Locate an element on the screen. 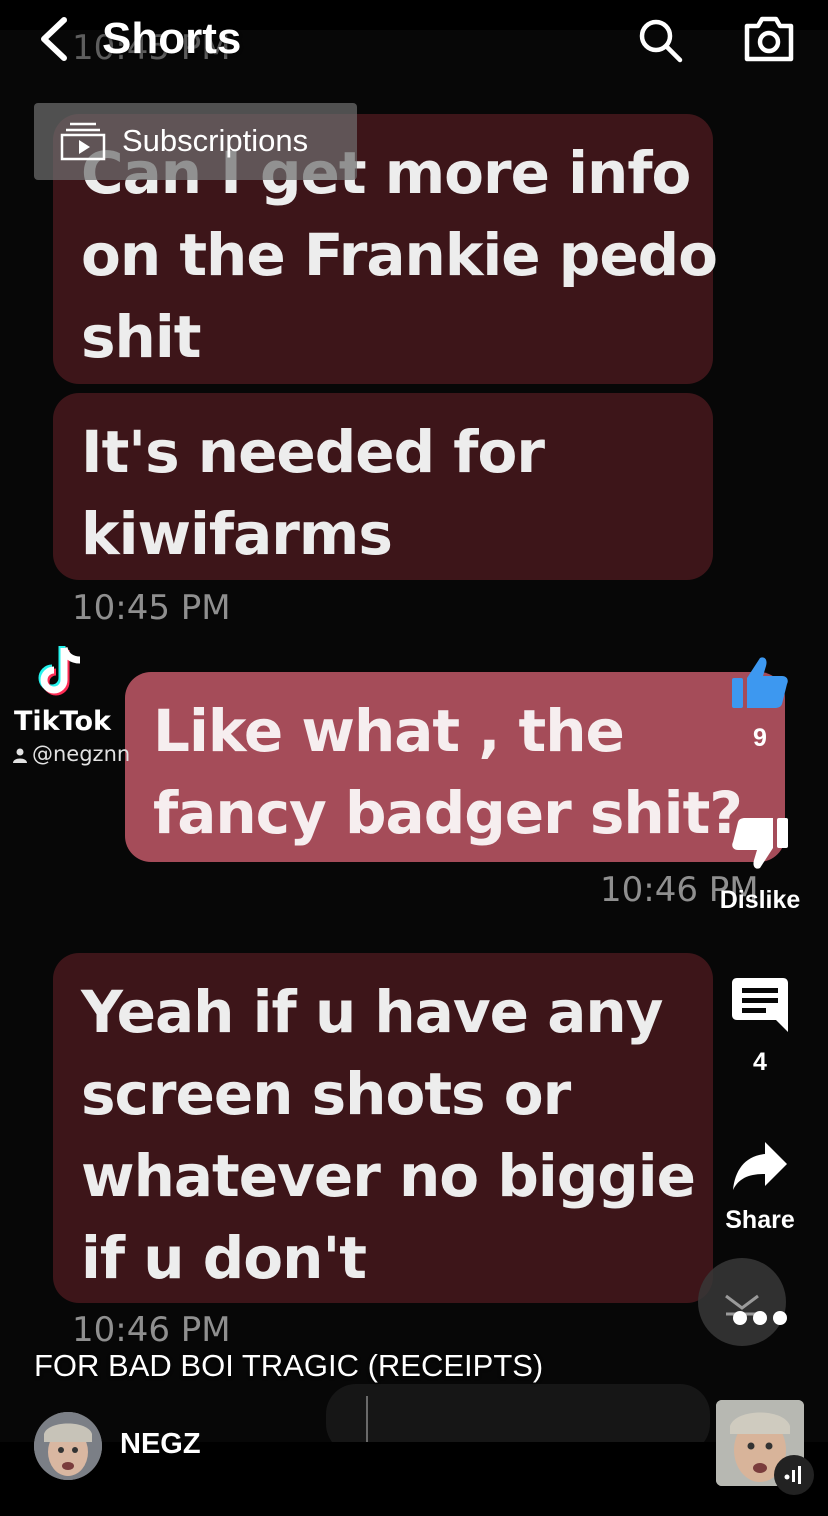 This screenshot has height=1516, width=828. subscriptions-button: Subscriptions is located at coordinates (195, 141).